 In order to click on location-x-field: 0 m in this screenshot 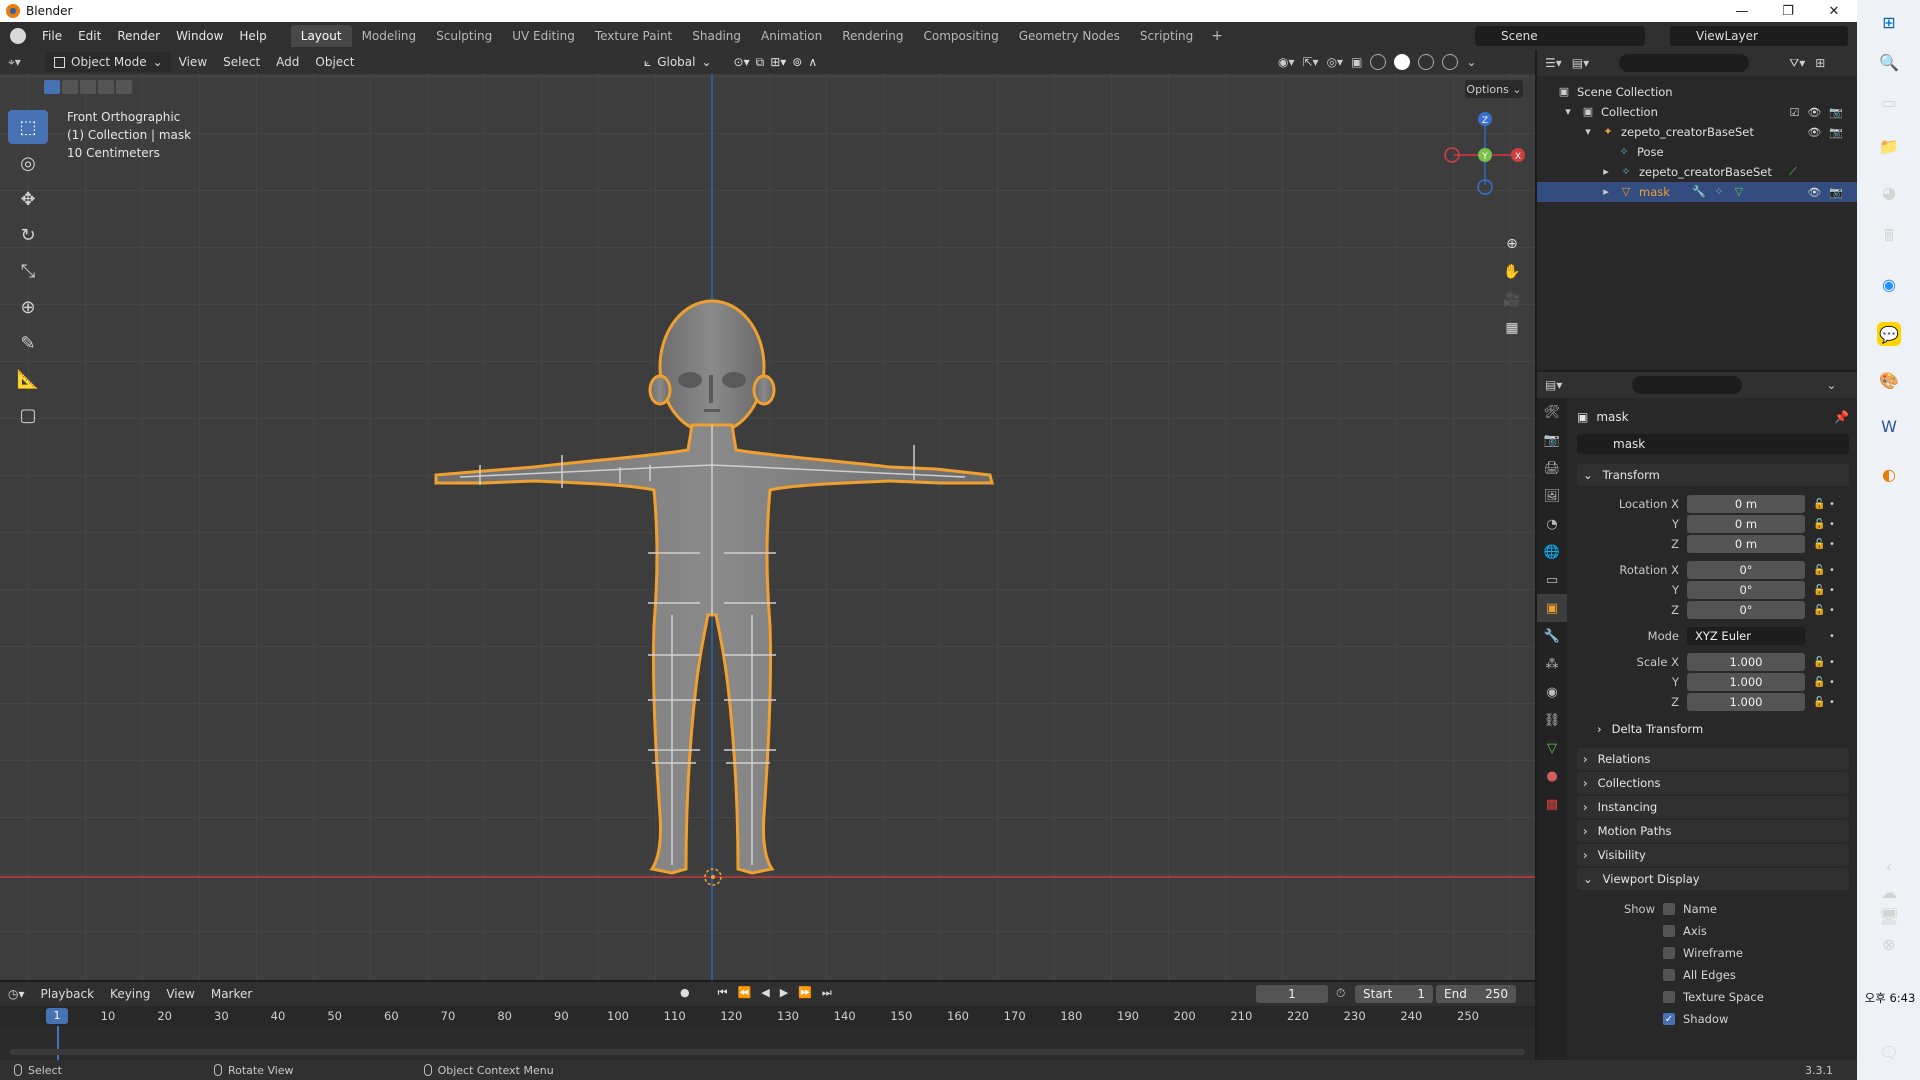, I will do `click(1746, 504)`.